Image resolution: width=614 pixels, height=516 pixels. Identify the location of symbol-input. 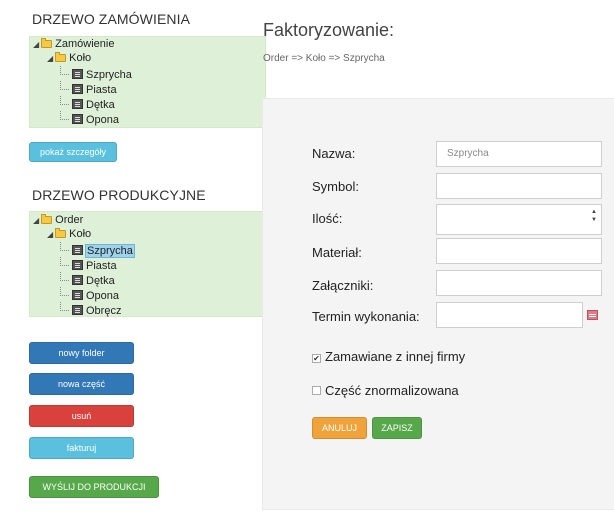
(519, 186).